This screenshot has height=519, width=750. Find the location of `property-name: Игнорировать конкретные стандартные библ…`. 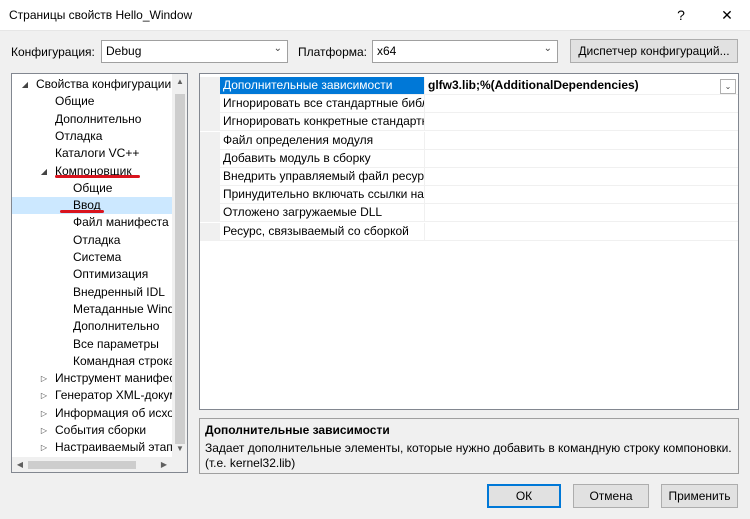

property-name: Игнорировать конкретные стандартные библ… is located at coordinates (322, 122).